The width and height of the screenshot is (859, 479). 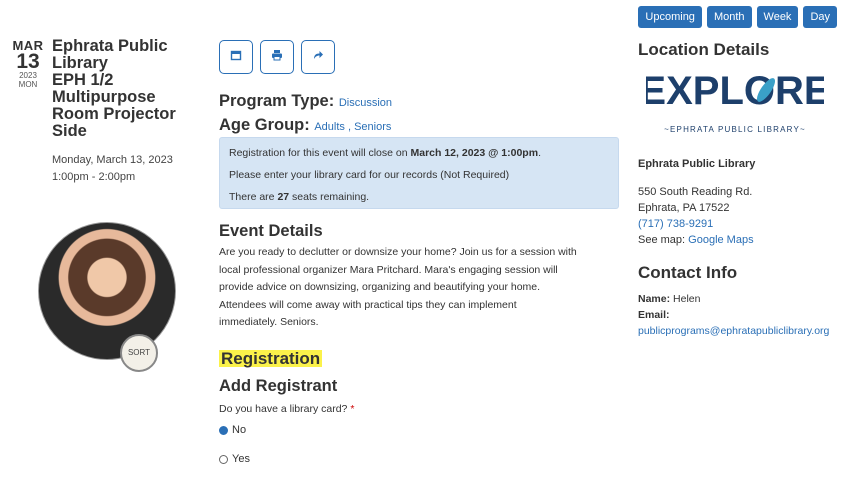 What do you see at coordinates (695, 192) in the screenshot?
I see `address-line-1: 550 South Reading Rd.` at bounding box center [695, 192].